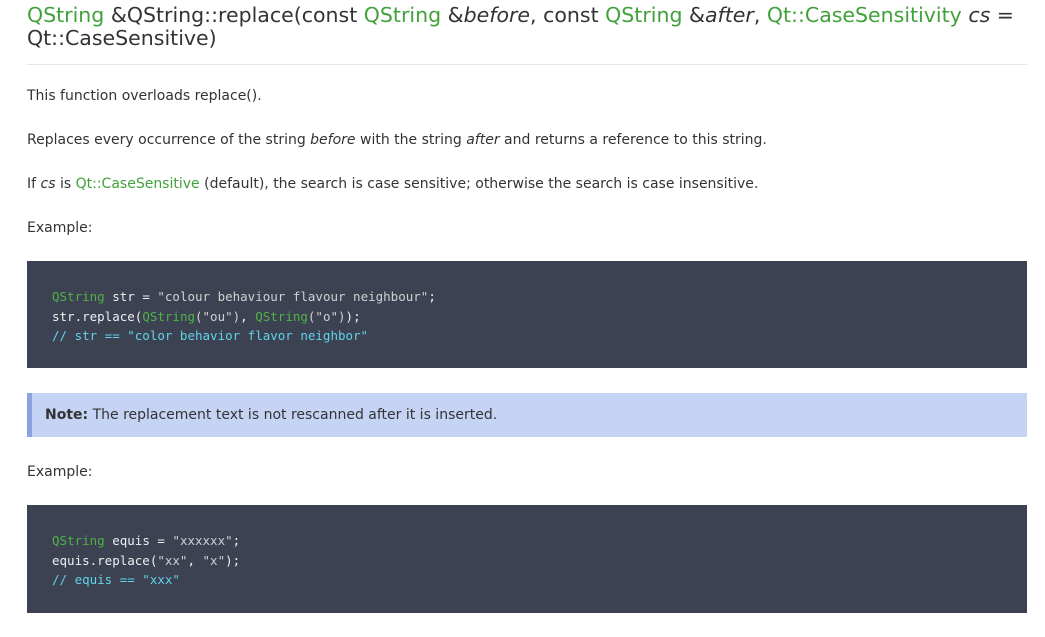  What do you see at coordinates (214, 560) in the screenshot?
I see `code-string: "x"` at bounding box center [214, 560].